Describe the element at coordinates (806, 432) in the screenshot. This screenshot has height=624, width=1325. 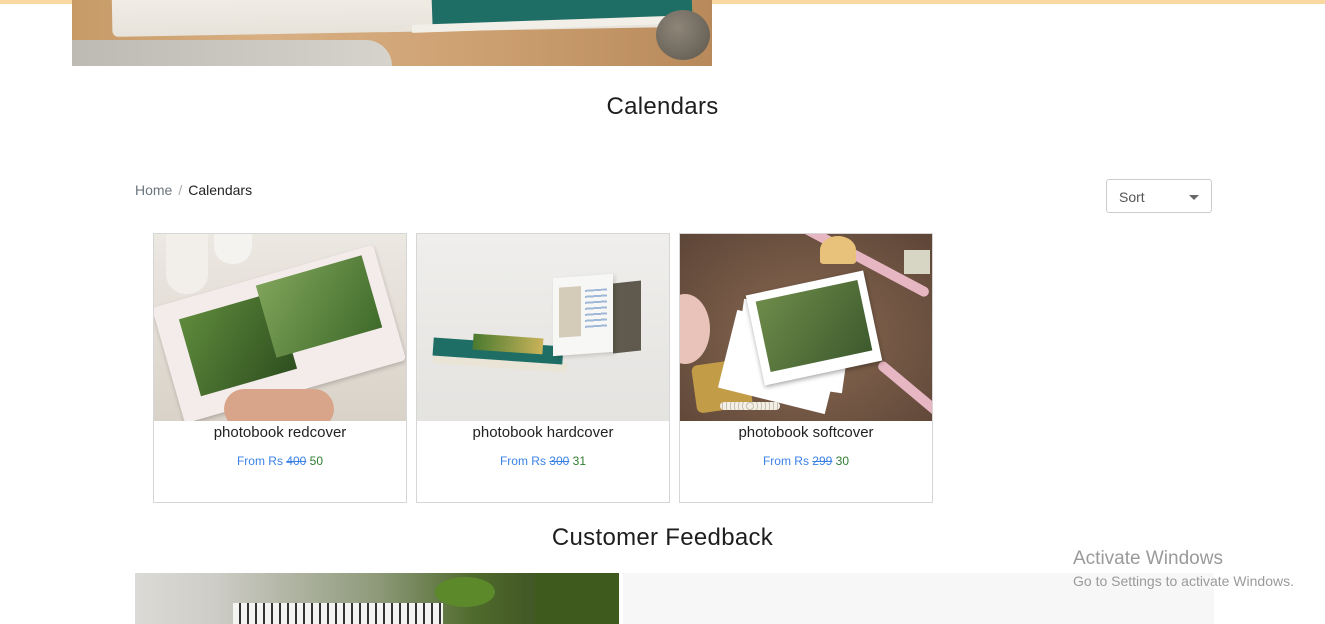
I see `product-name: photobook softcover` at that location.